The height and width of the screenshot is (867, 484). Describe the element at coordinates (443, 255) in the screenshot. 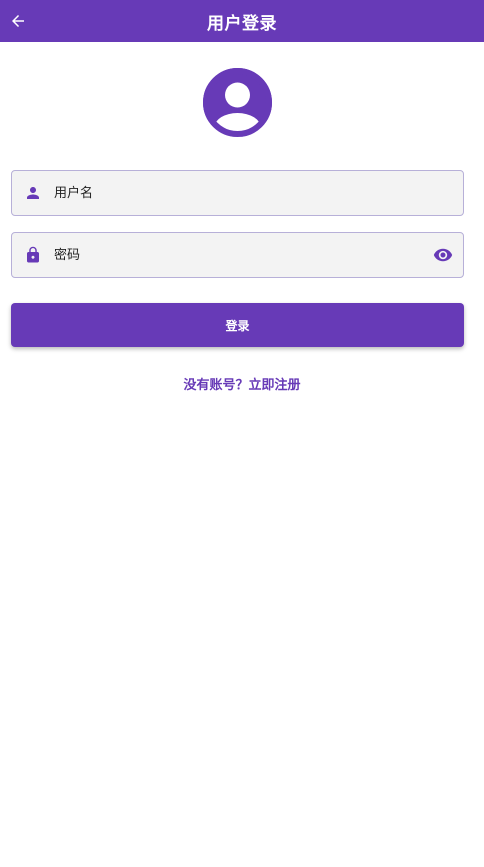

I see `eye-icon` at that location.